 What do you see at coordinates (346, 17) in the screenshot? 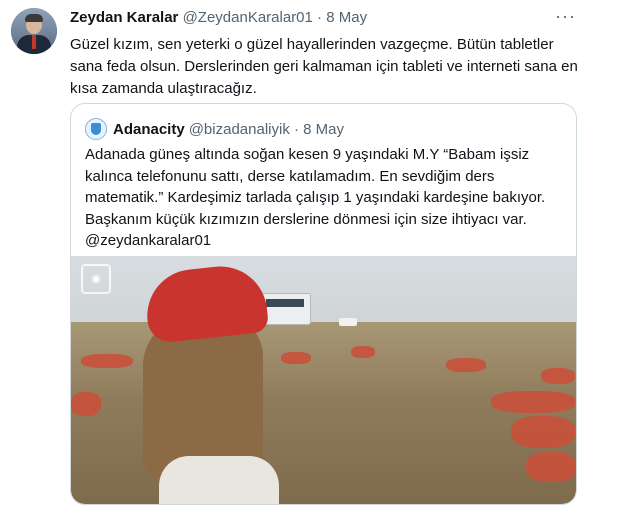
I see `tweet-date: 8 May` at bounding box center [346, 17].